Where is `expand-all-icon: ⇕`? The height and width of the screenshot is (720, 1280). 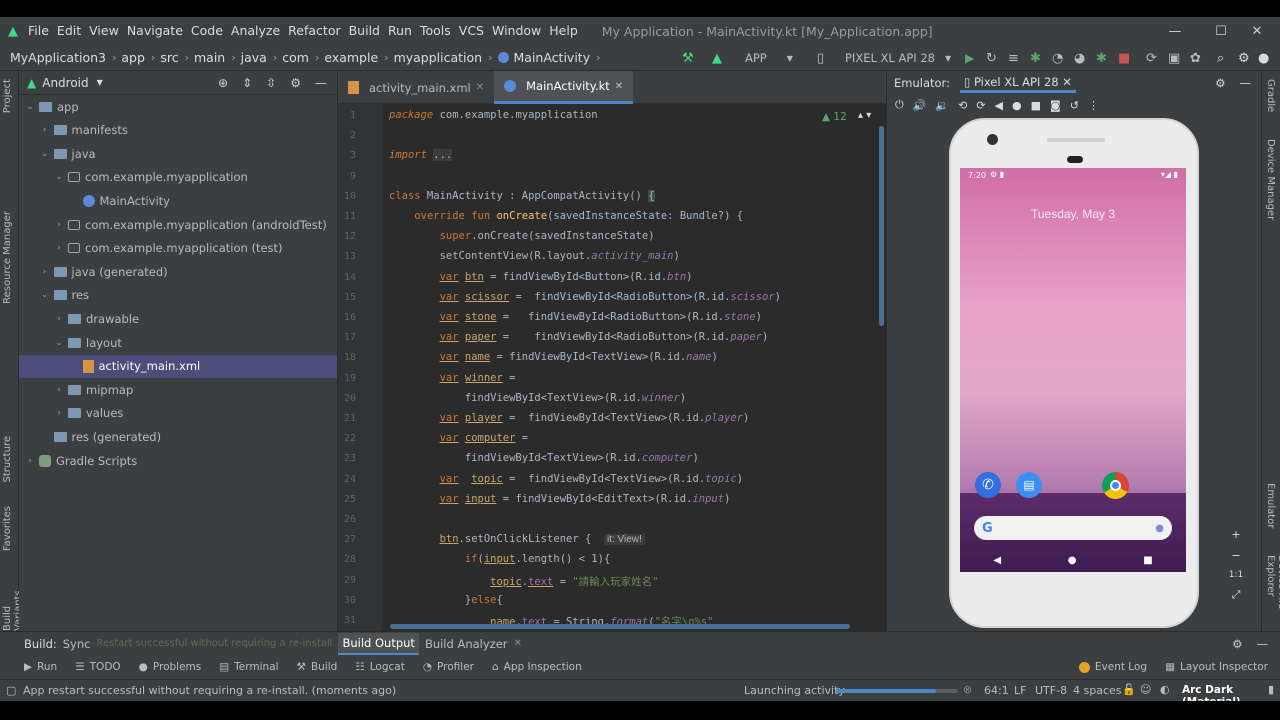
expand-all-icon: ⇕ is located at coordinates (247, 83).